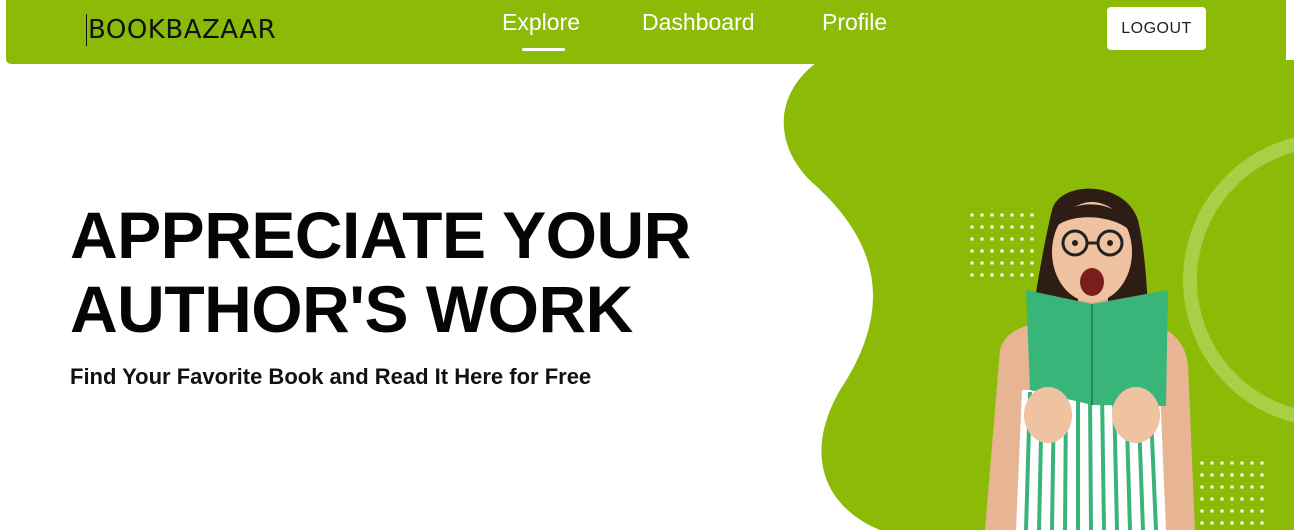 This screenshot has width=1294, height=530. I want to click on nav-link-profile: Profile, so click(854, 22).